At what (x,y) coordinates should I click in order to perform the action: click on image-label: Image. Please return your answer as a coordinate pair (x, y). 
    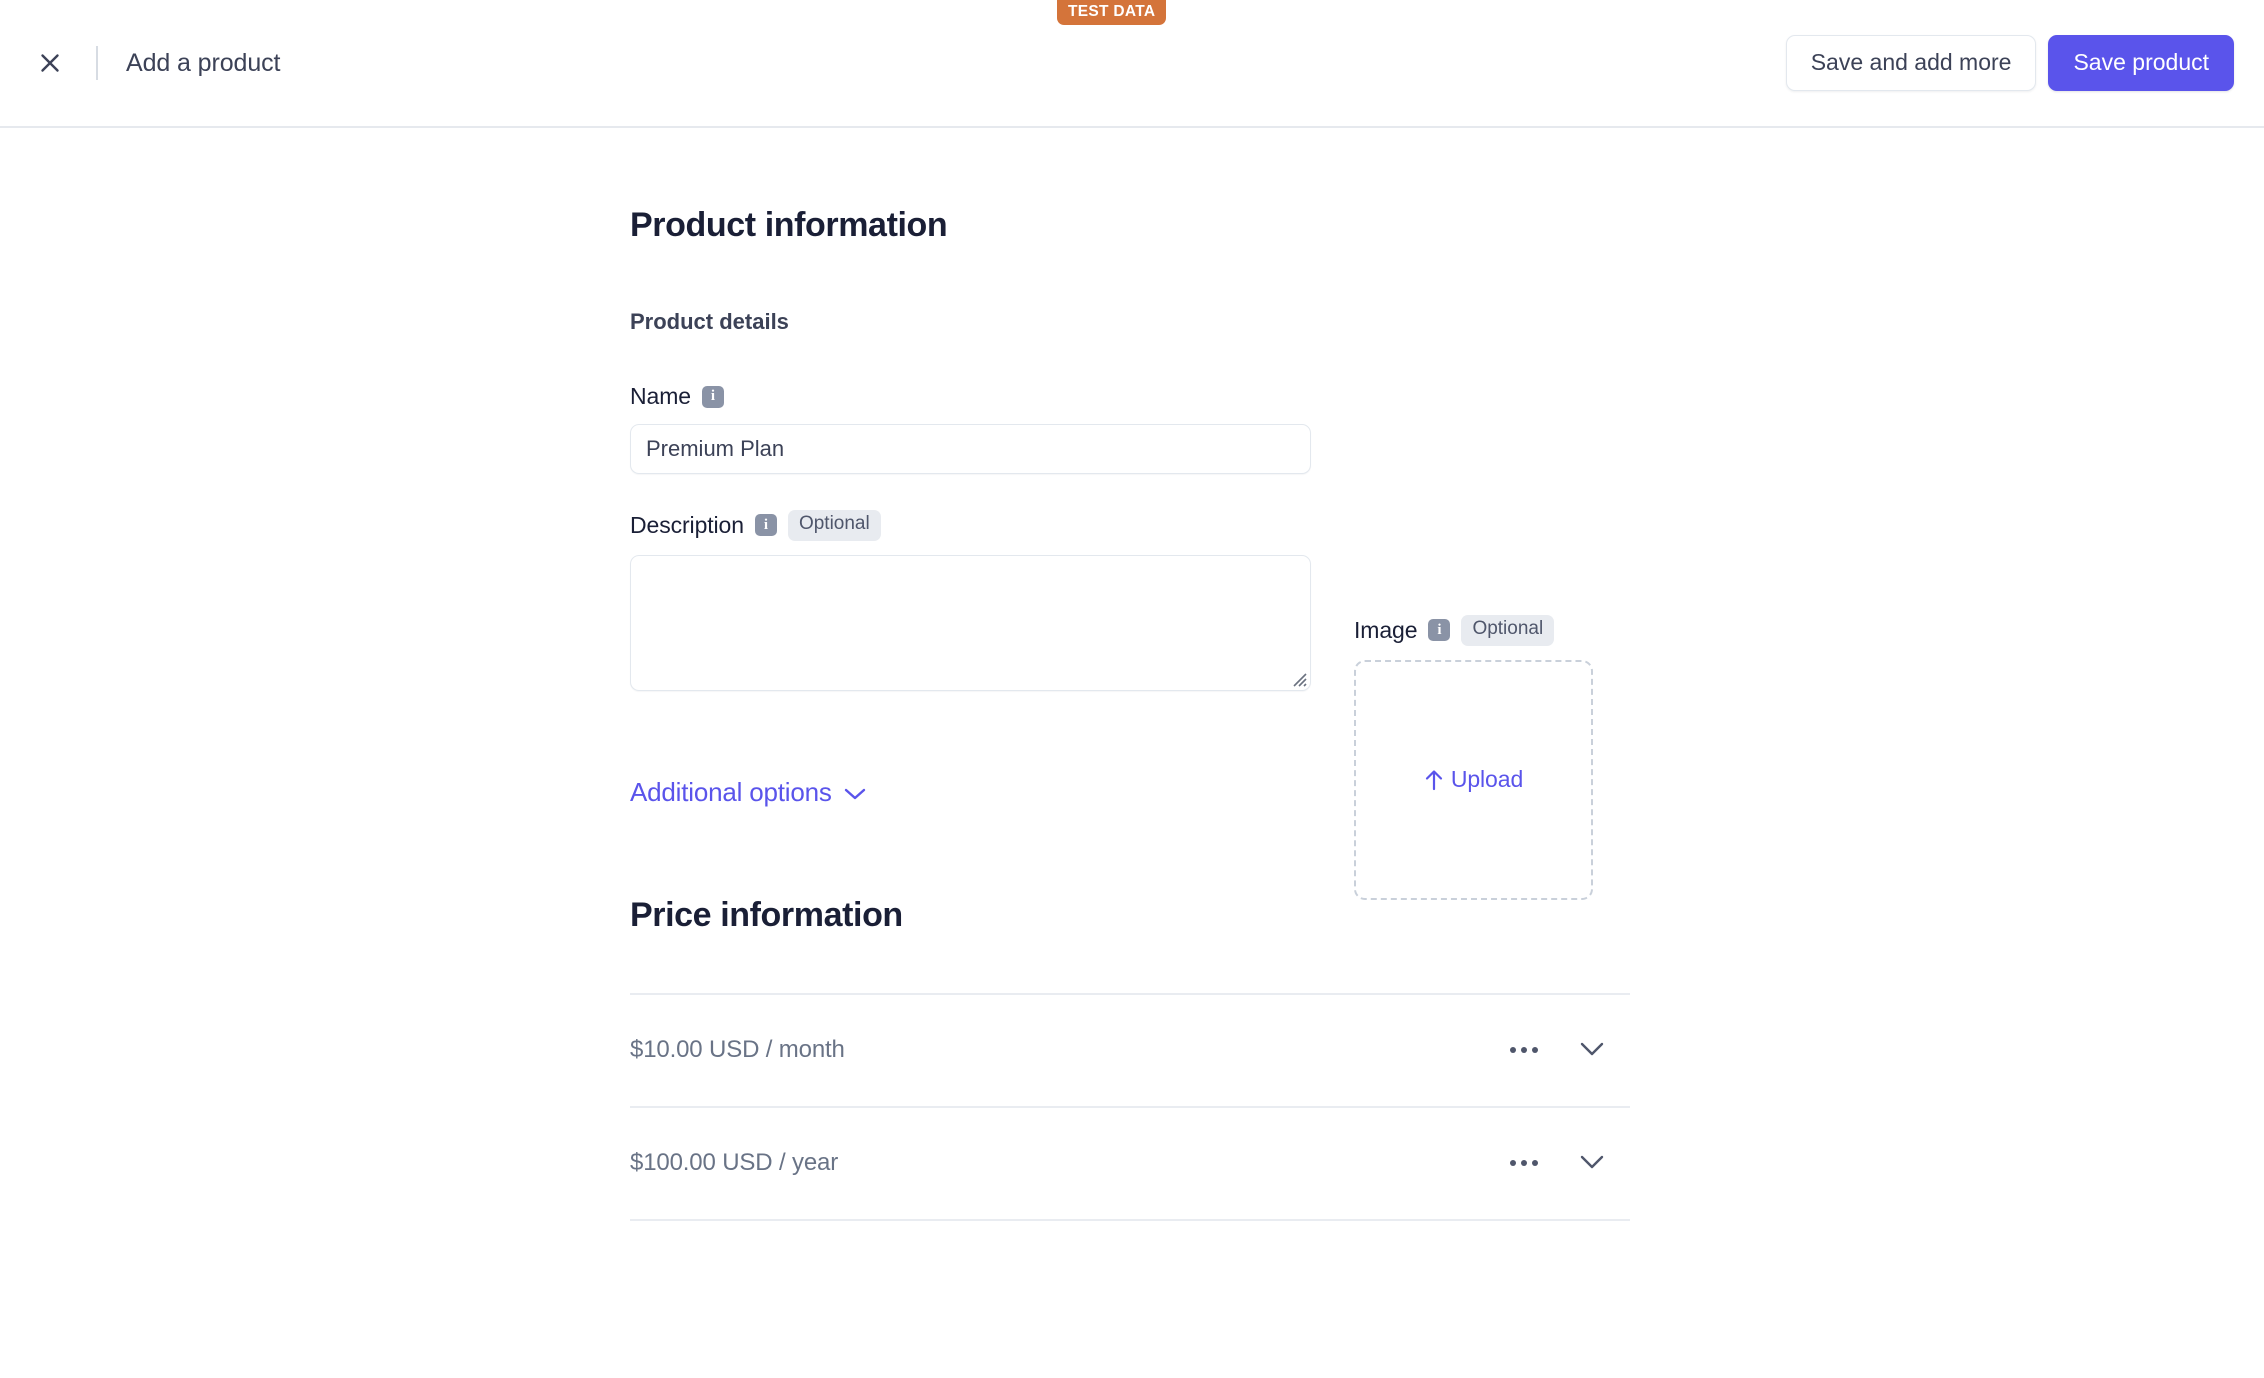
    Looking at the image, I should click on (1386, 629).